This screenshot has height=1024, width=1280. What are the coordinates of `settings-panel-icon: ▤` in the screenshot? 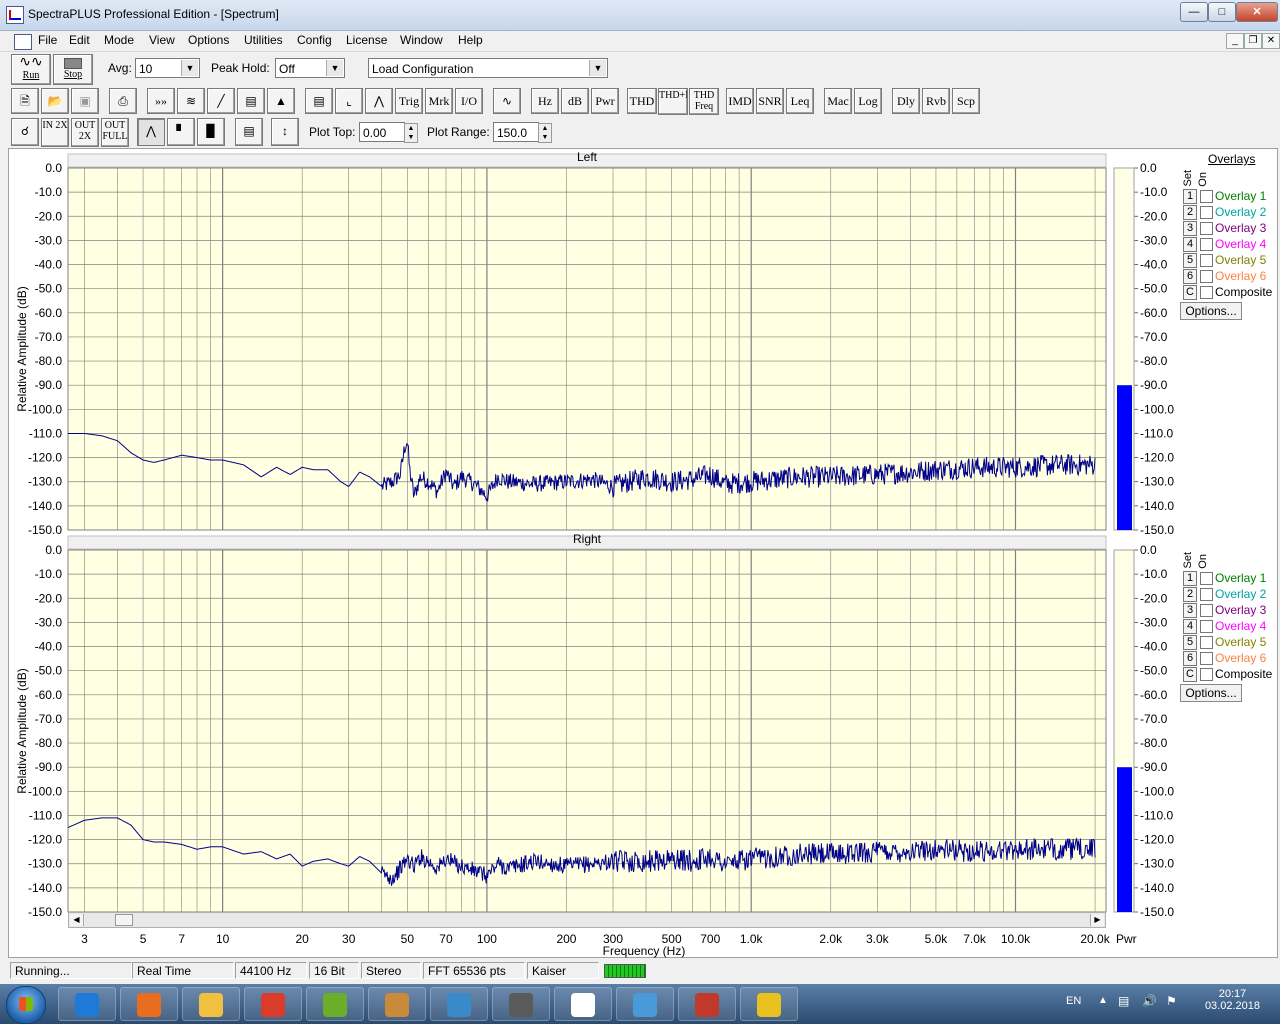 It's located at (319, 101).